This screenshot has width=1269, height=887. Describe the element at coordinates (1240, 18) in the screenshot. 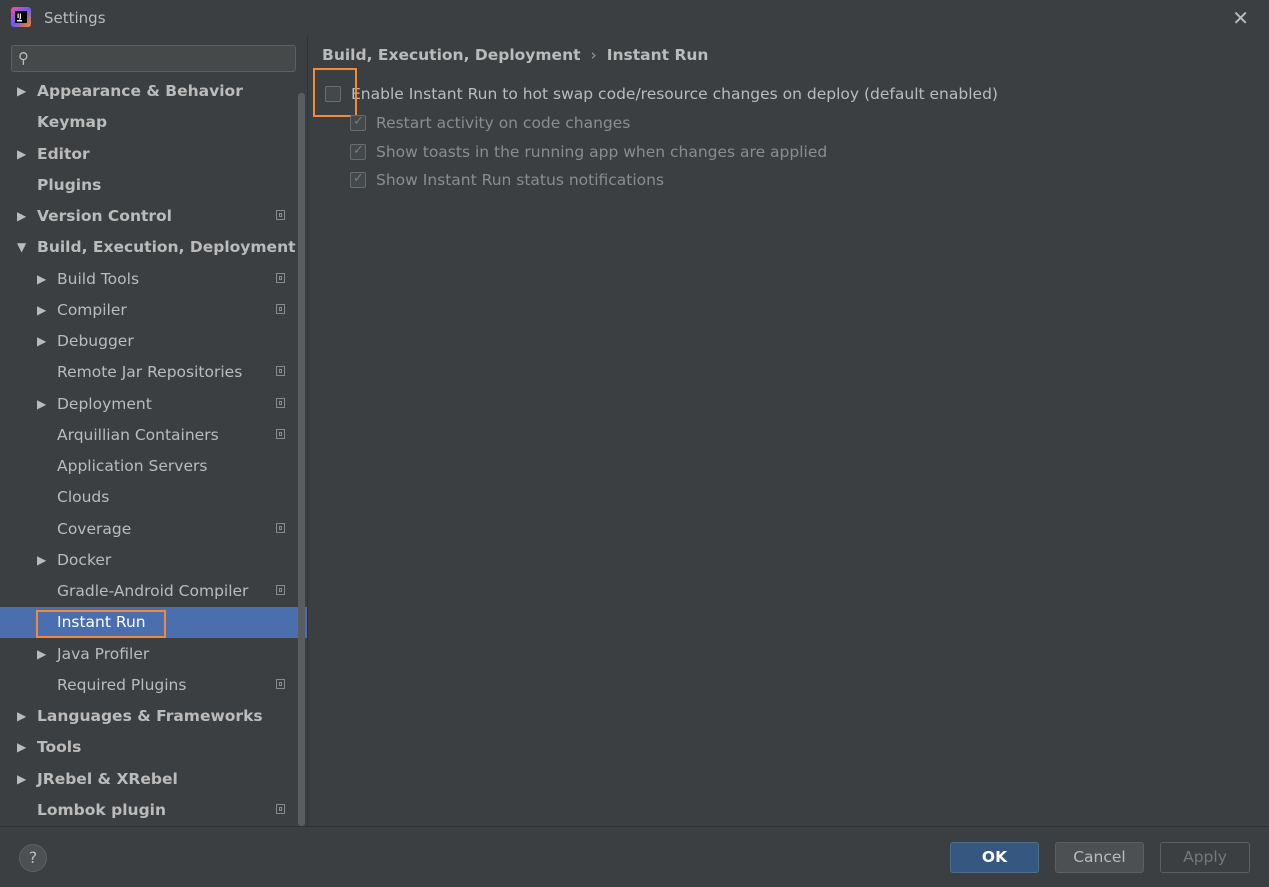

I see `close-icon: ✕` at that location.